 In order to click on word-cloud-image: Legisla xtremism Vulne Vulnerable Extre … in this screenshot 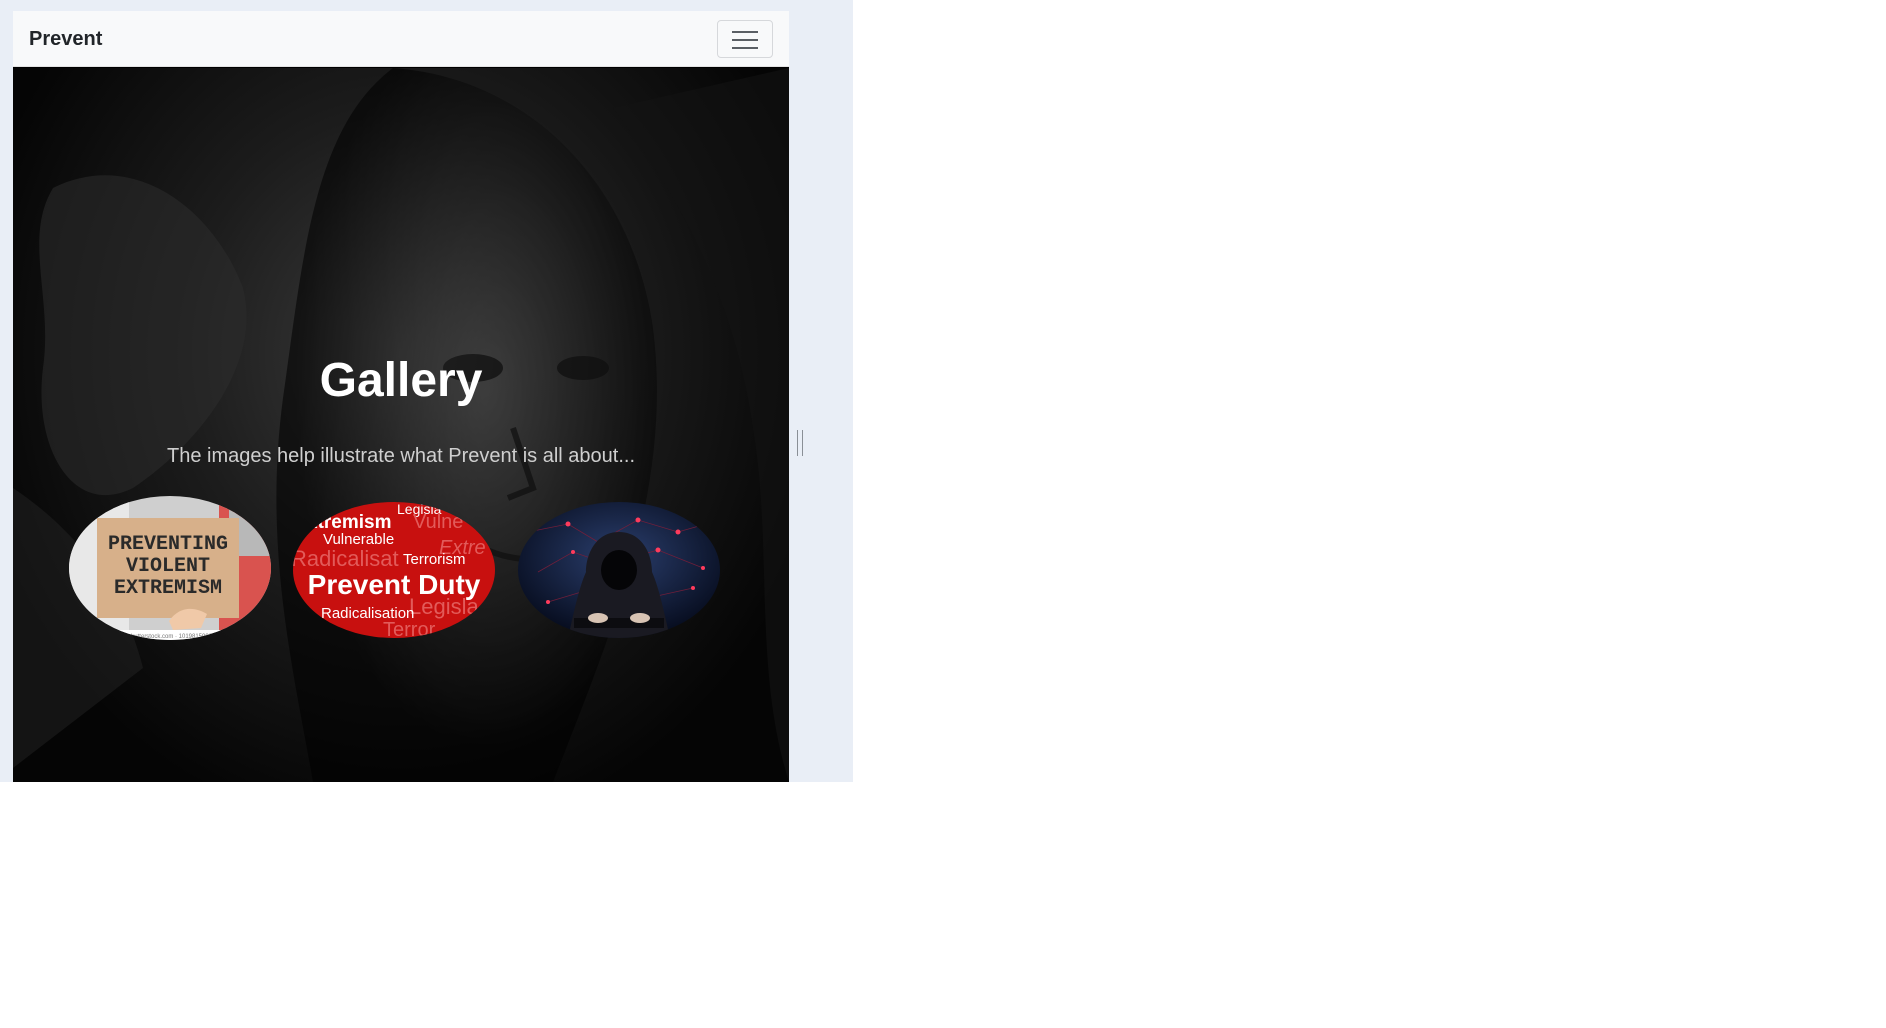, I will do `click(394, 570)`.